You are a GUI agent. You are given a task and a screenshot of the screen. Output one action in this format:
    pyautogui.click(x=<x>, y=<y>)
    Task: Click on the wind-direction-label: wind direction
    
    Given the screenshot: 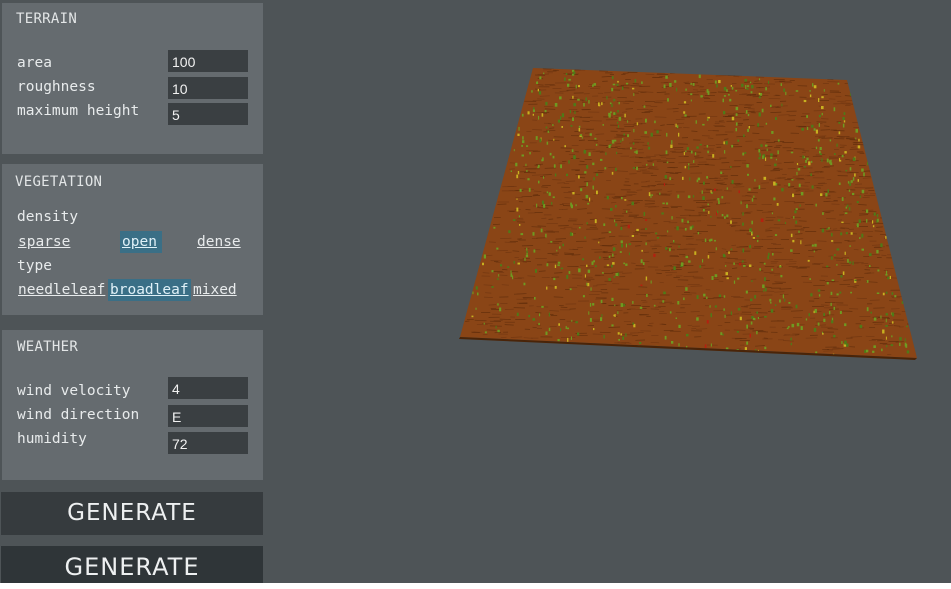 What is the action you would take?
    pyautogui.click(x=78, y=415)
    